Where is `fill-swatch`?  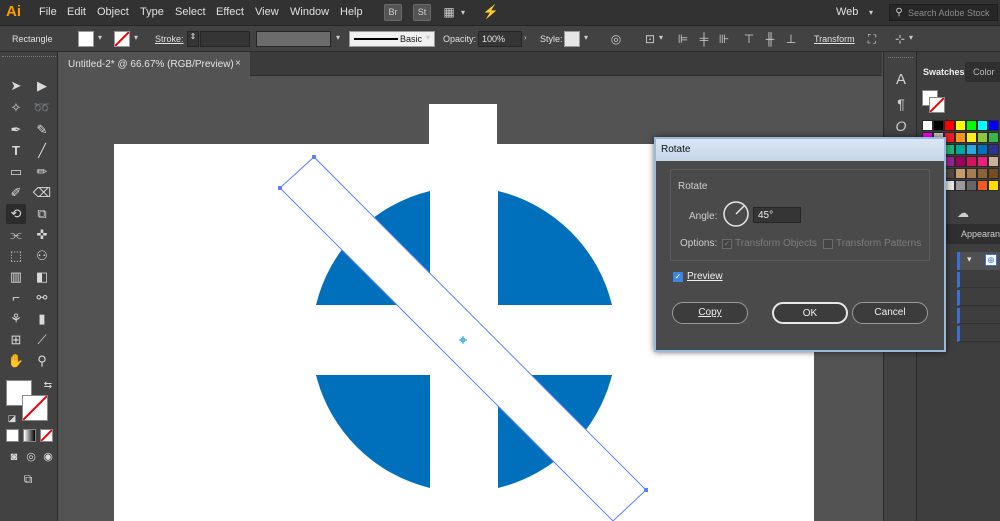 fill-swatch is located at coordinates (86, 39).